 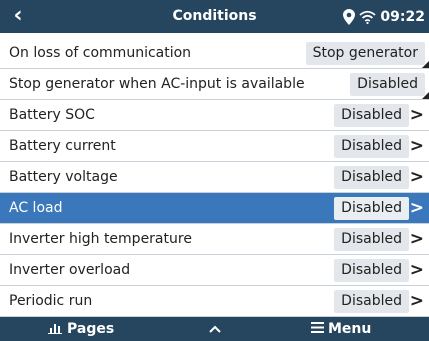 I want to click on list-item: Battery SOC Disabled >, so click(x=214, y=115).